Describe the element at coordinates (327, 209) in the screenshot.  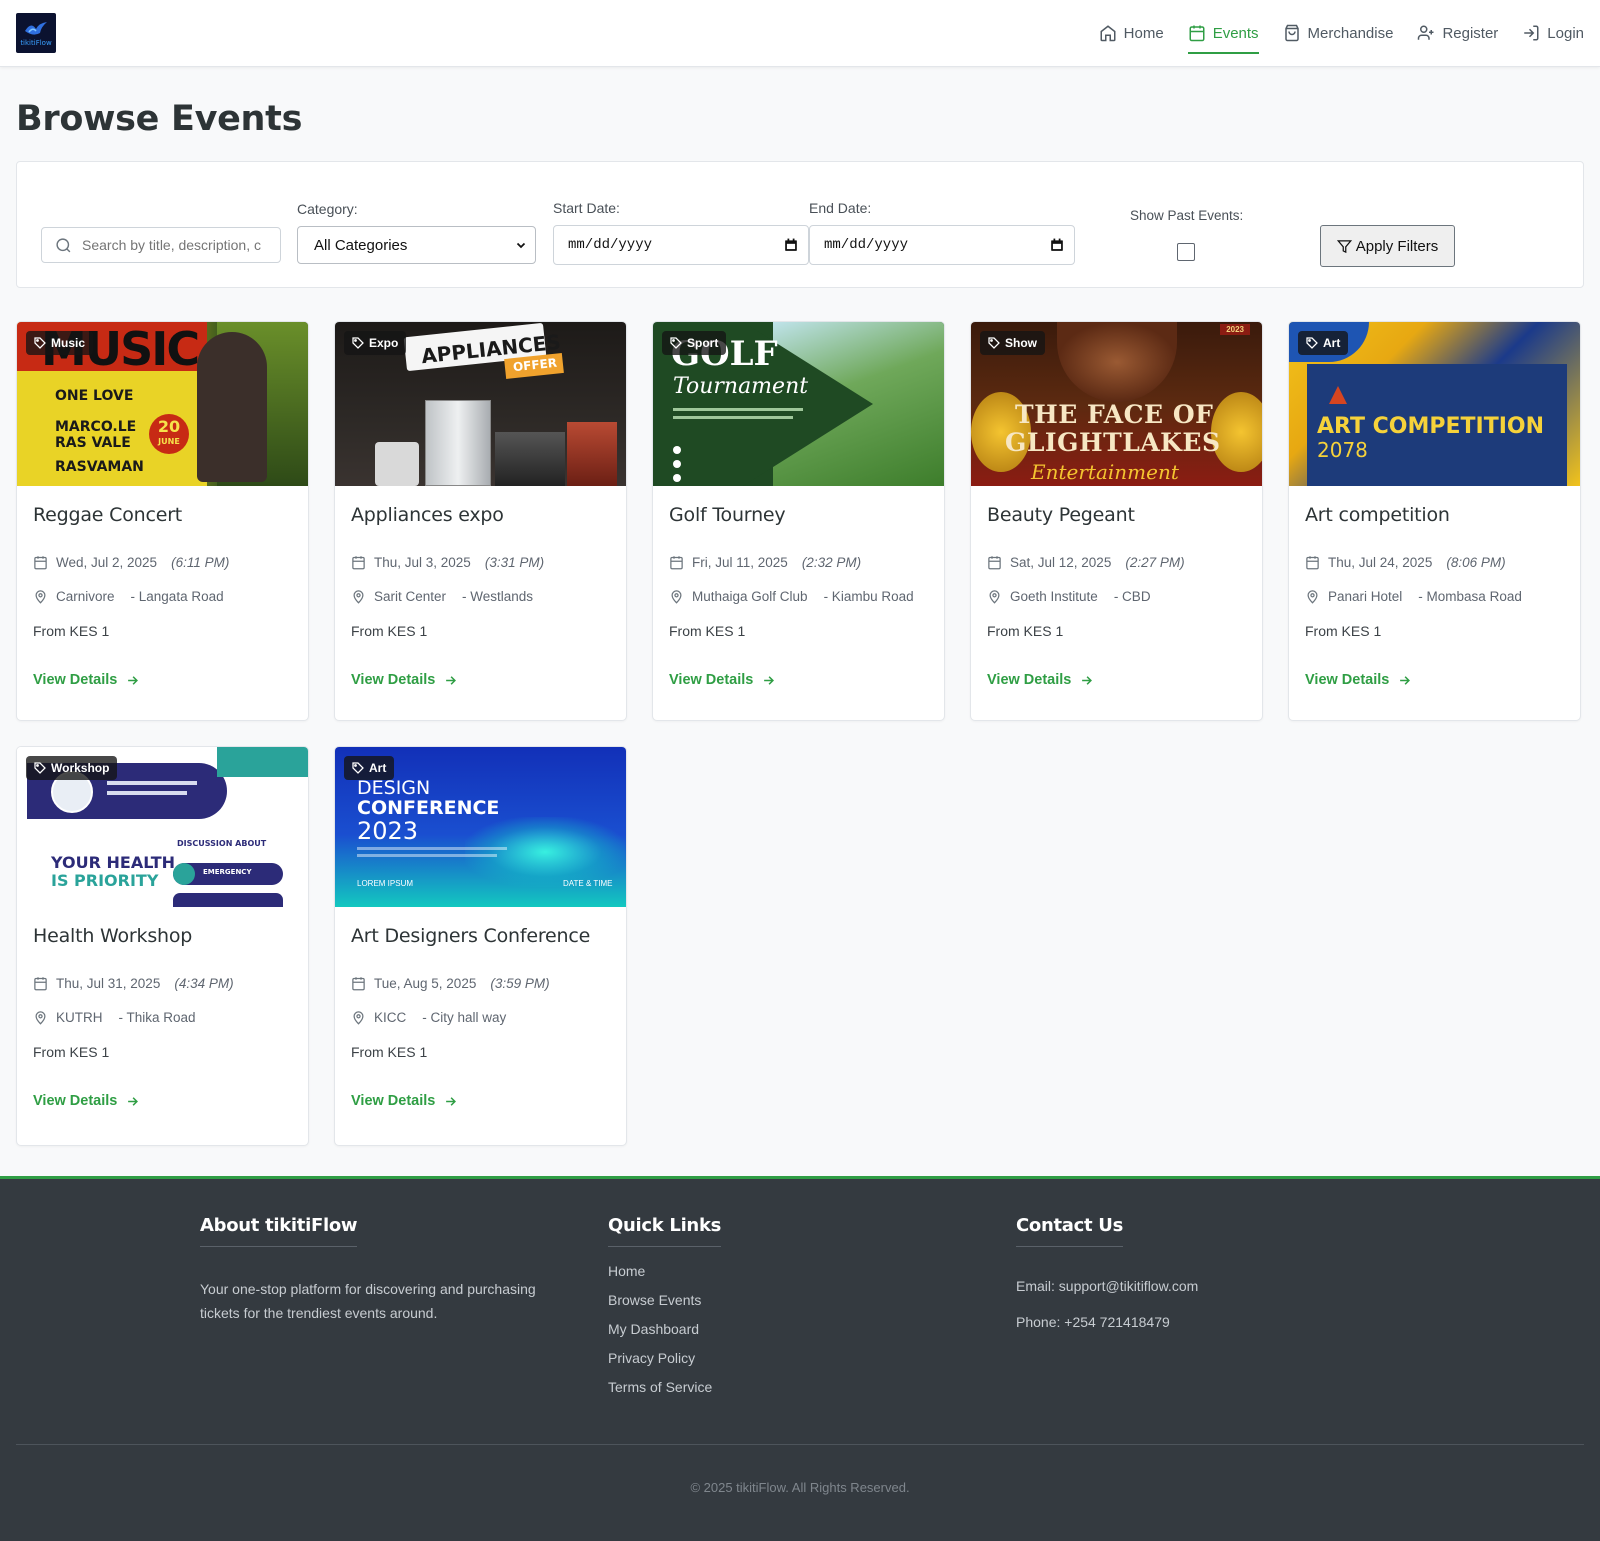
I see `category-label: Category:` at that location.